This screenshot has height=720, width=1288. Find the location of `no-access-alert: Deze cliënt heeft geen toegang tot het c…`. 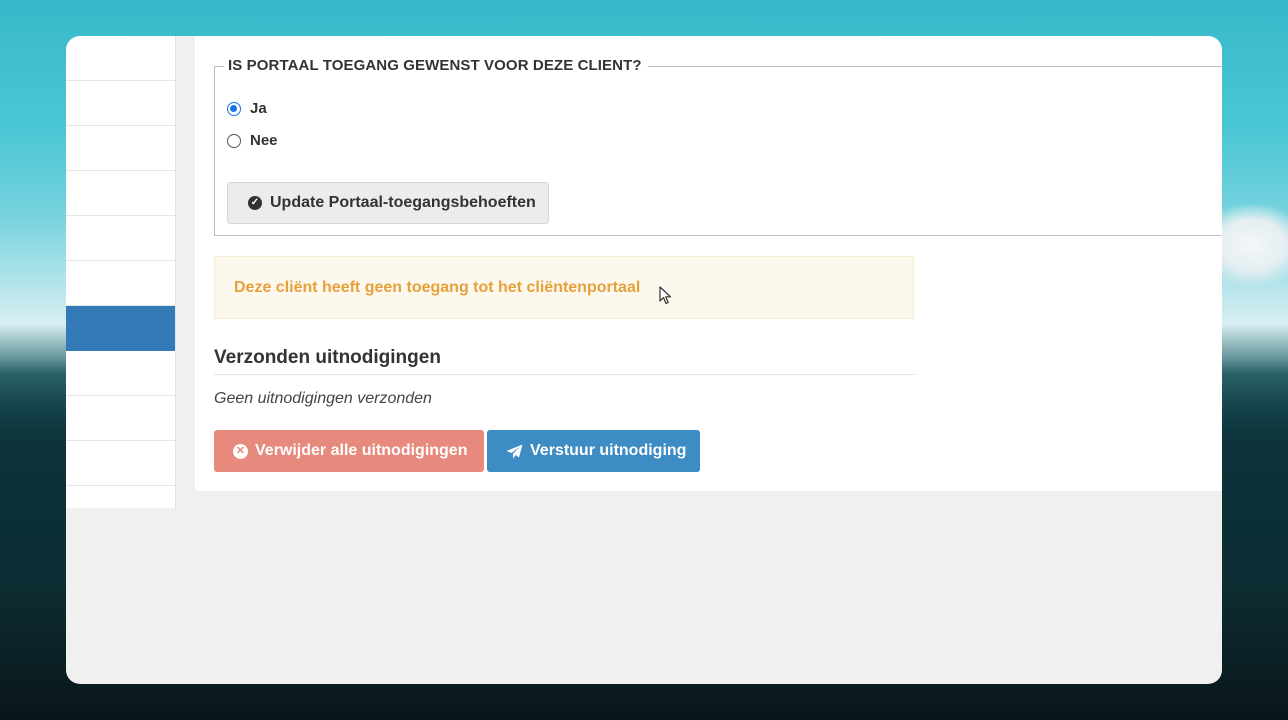

no-access-alert: Deze cliënt heeft geen toegang tot het c… is located at coordinates (564, 287).